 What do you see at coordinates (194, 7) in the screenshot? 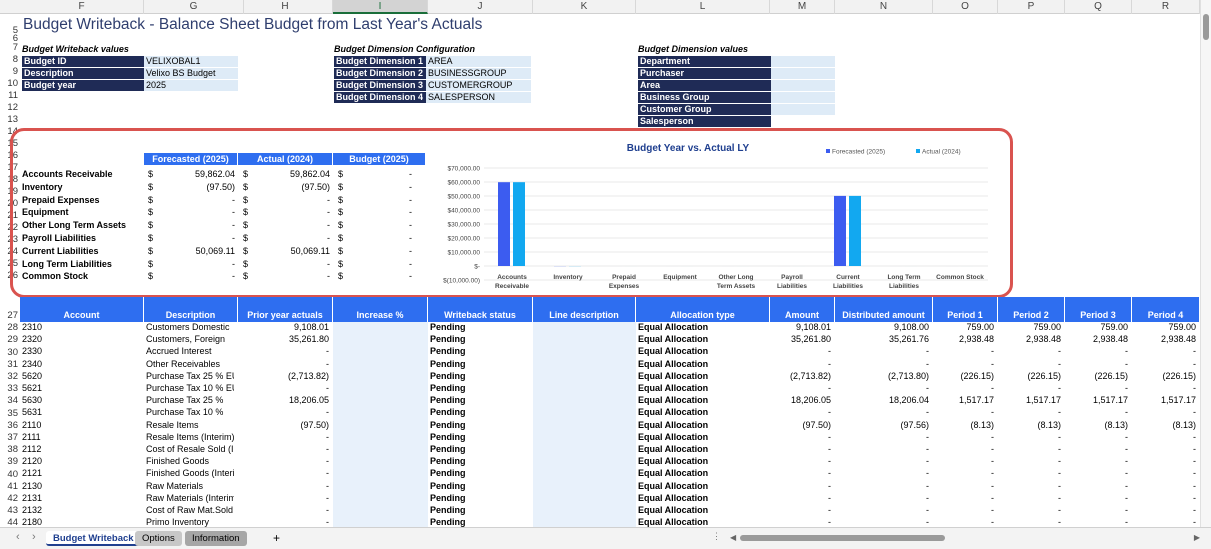
I see `column-header-g: G` at bounding box center [194, 7].